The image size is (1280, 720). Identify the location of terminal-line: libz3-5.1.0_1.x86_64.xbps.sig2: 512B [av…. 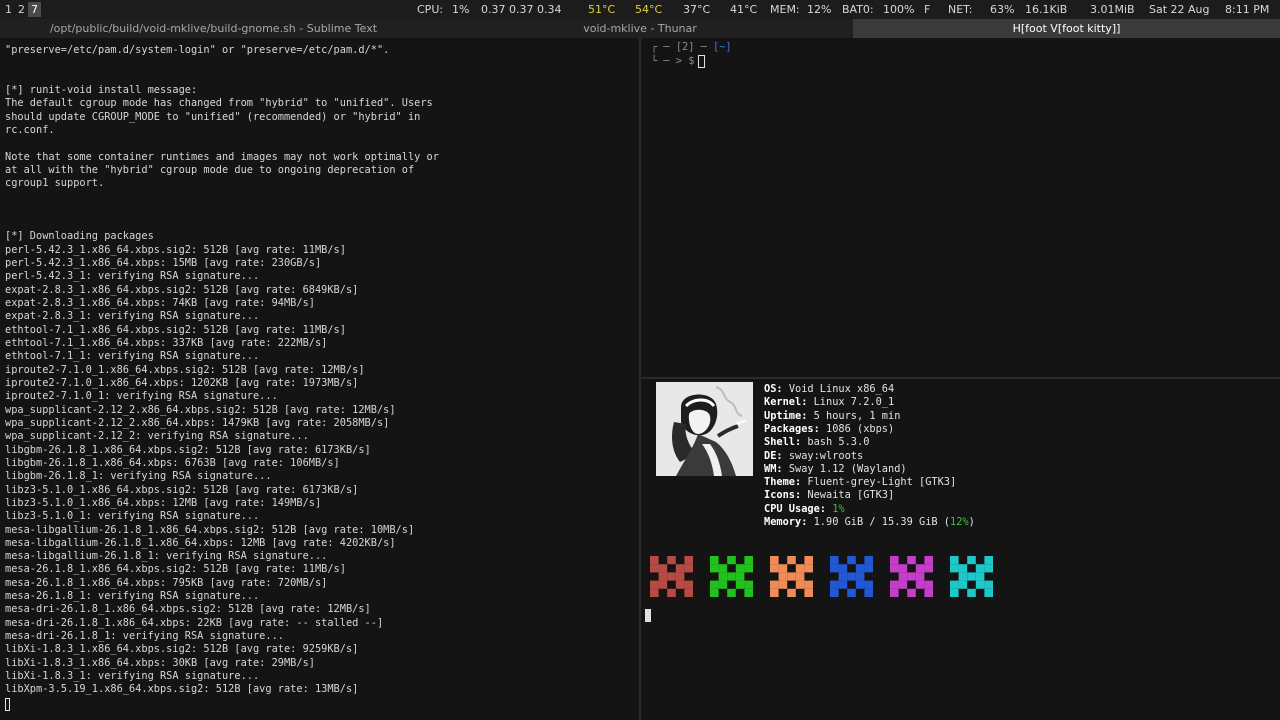
(182, 489).